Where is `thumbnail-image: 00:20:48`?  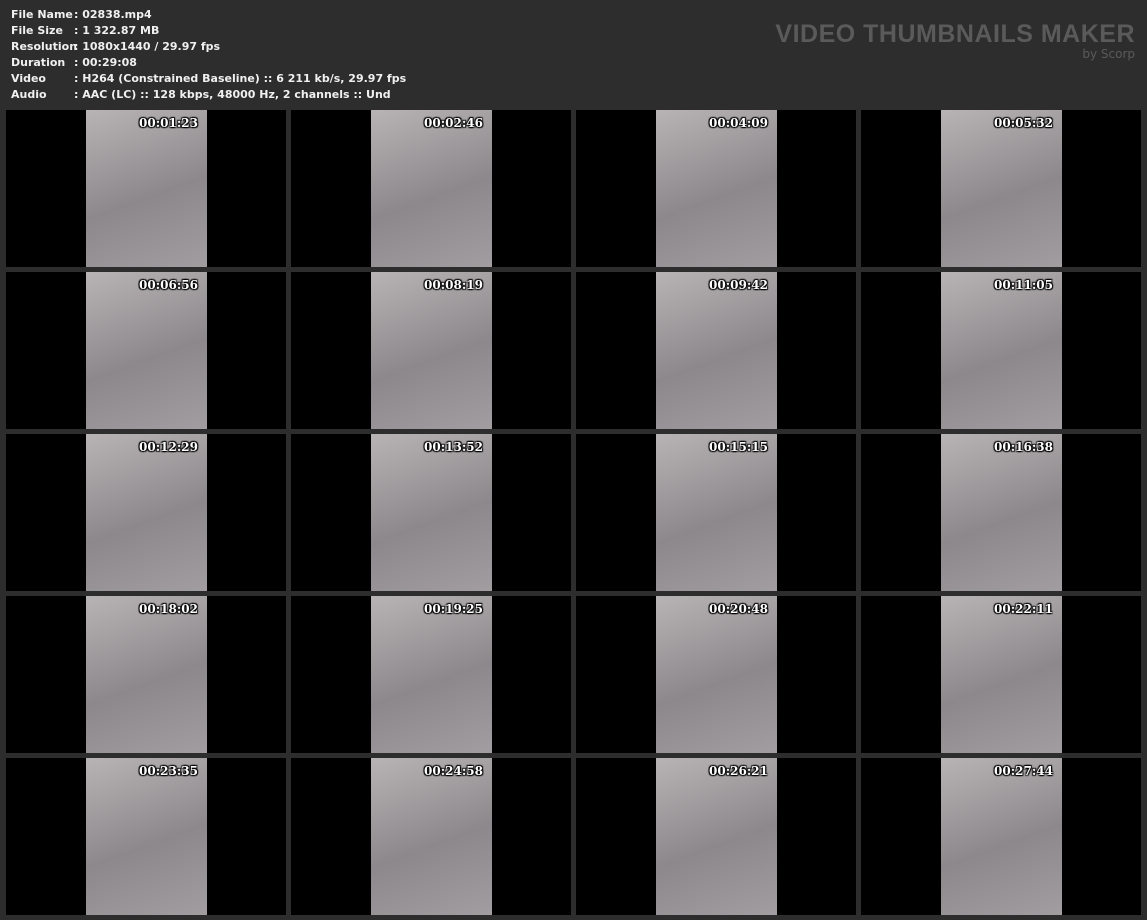
thumbnail-image: 00:20:48 is located at coordinates (716, 674).